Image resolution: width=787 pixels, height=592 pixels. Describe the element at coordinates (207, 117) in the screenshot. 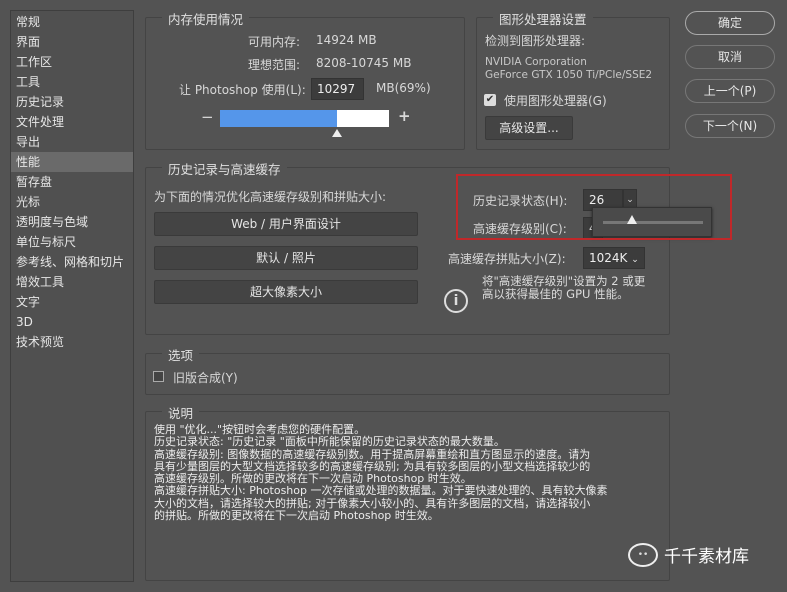

I see `decrease-memory-button: −` at that location.